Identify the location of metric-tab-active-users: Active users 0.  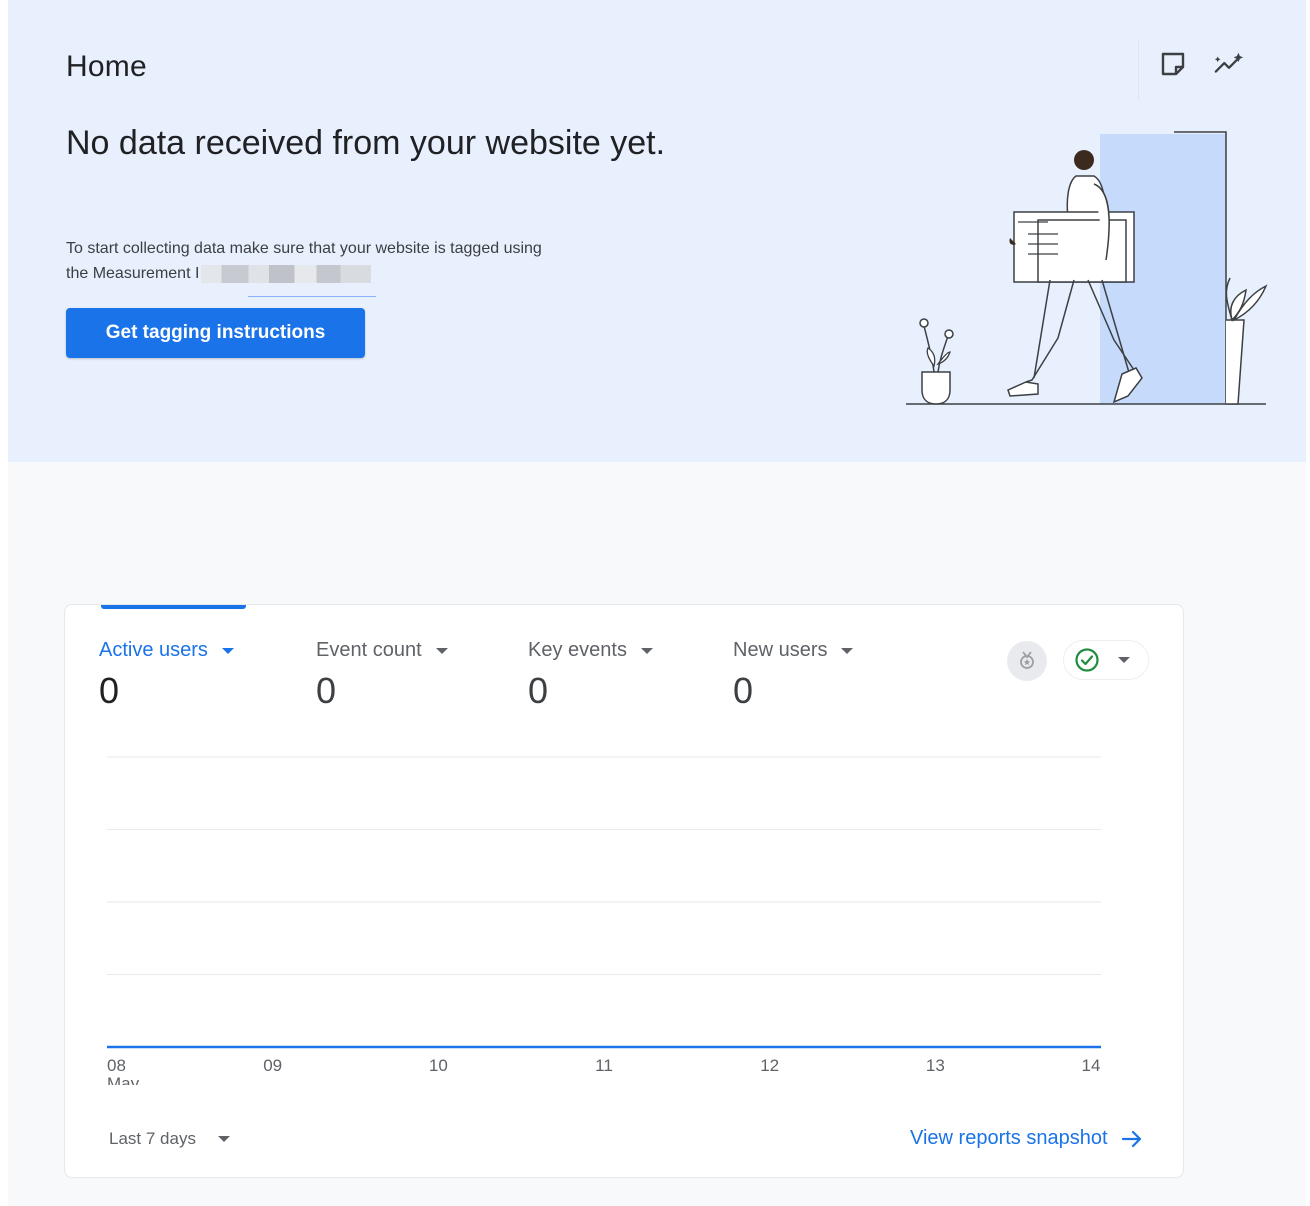
(166, 675).